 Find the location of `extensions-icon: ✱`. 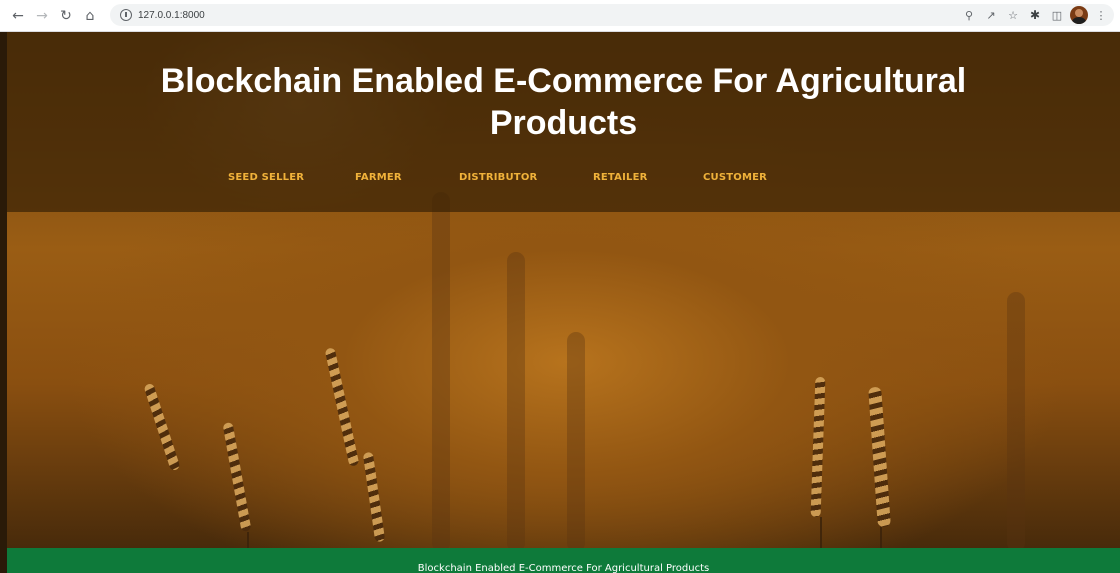

extensions-icon: ✱ is located at coordinates (1035, 15).